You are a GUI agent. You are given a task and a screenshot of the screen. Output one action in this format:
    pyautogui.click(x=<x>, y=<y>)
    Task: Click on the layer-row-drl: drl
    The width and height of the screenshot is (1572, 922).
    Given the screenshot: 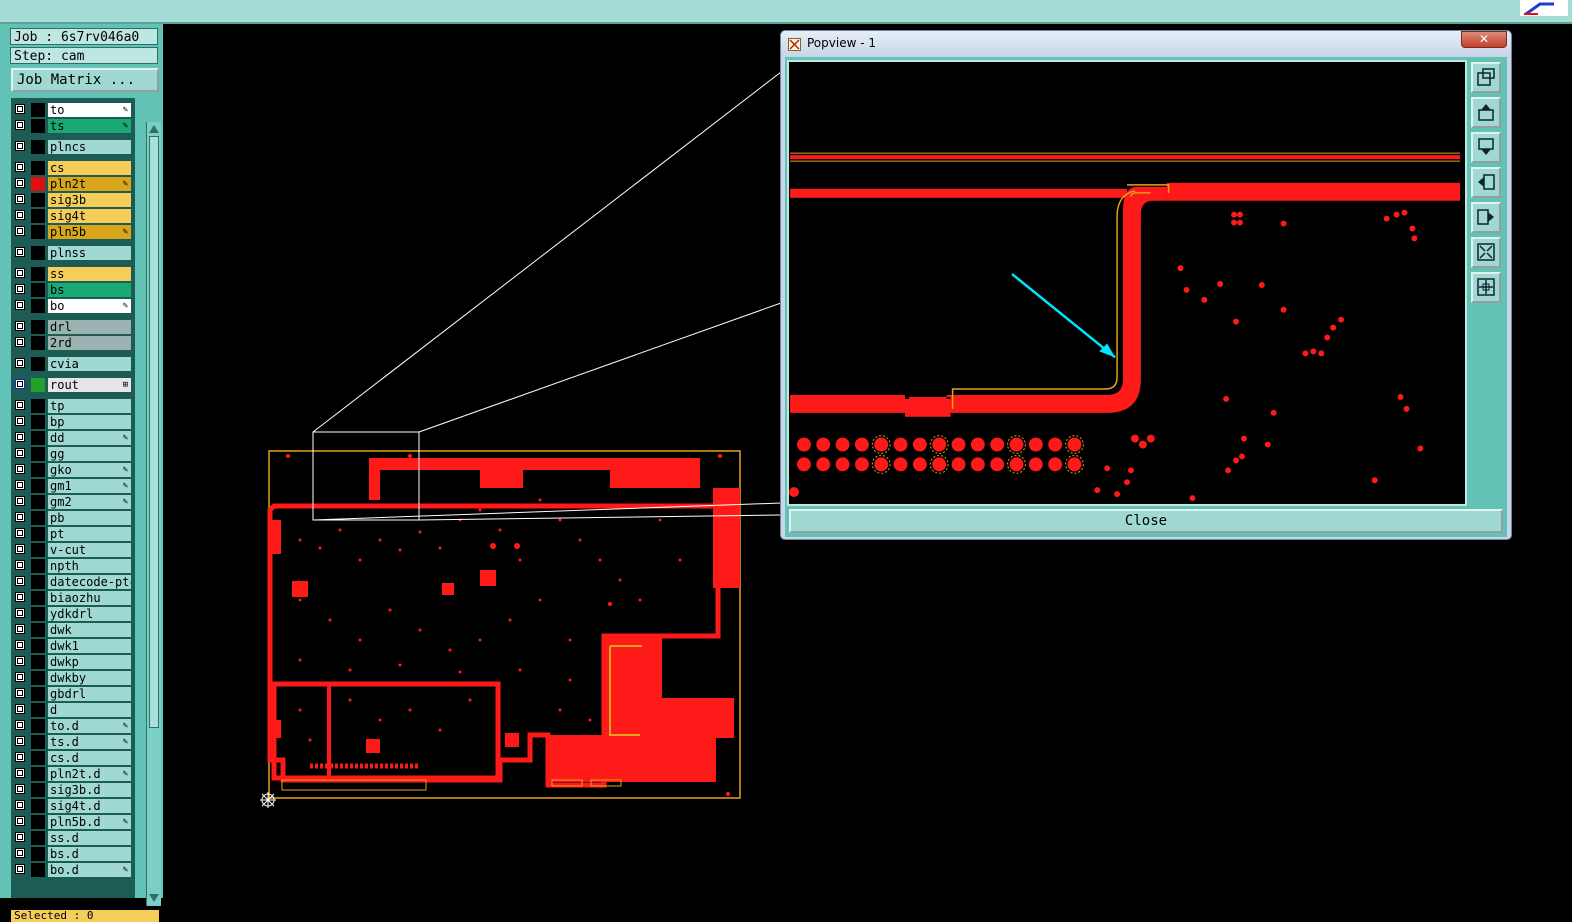 What is the action you would take?
    pyautogui.click(x=73, y=327)
    